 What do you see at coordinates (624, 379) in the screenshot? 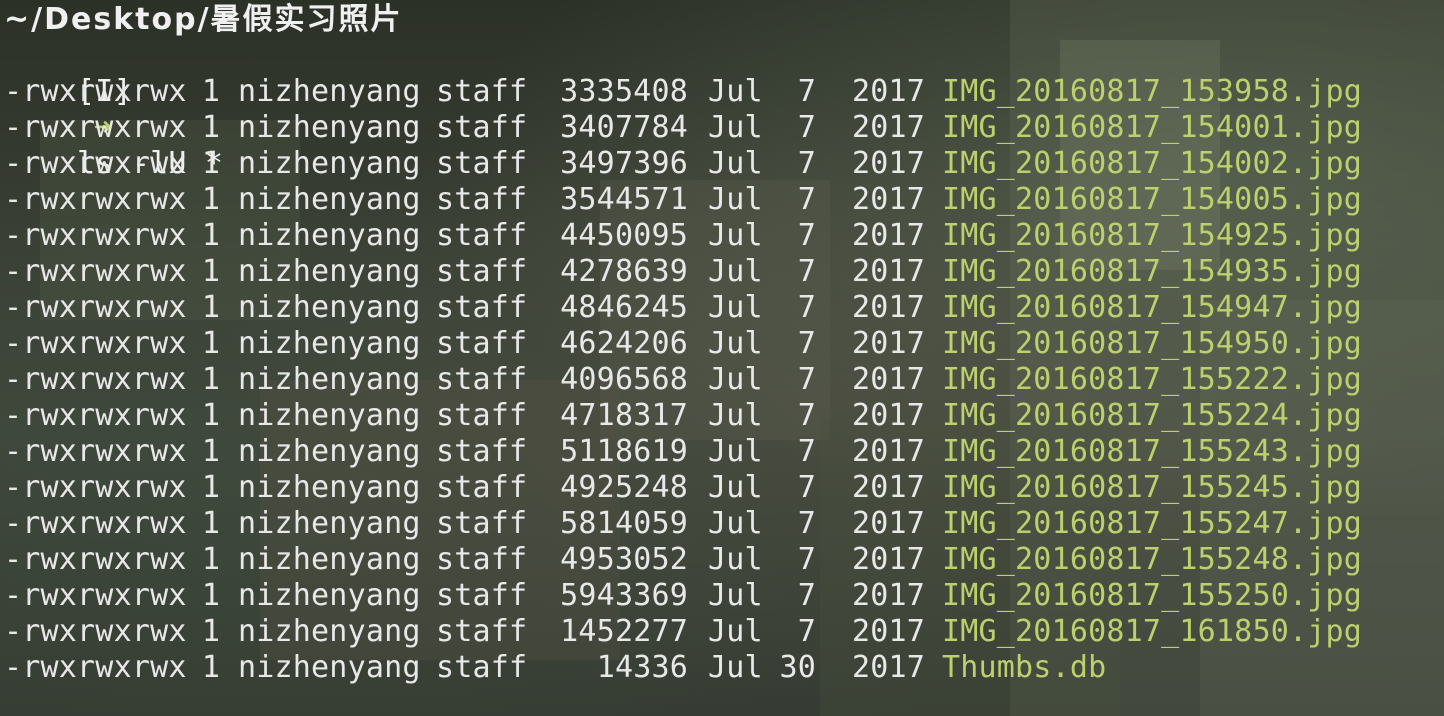
I see `file-size: 4096568` at bounding box center [624, 379].